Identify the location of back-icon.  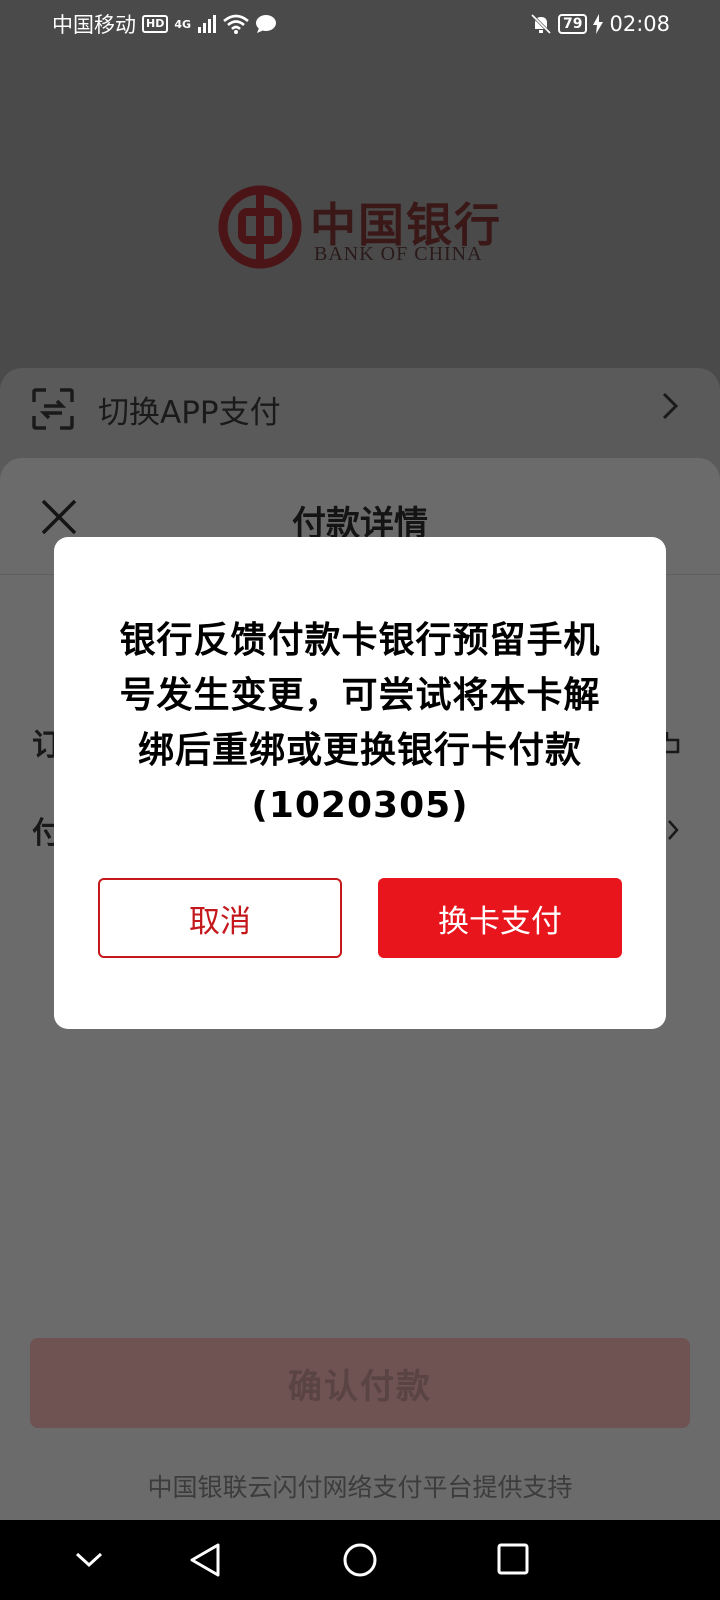
(205, 1560).